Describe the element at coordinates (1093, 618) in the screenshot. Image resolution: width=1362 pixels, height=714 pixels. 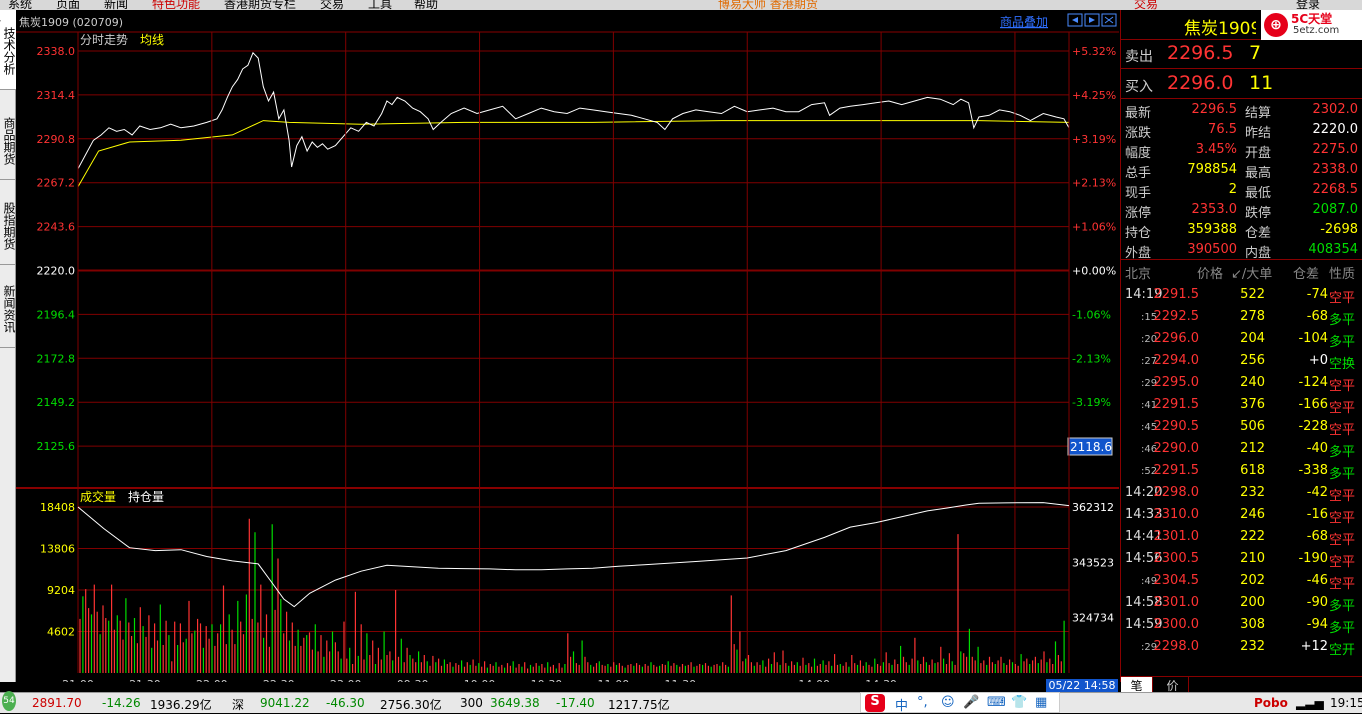
I see `oi-tick-label: 324734` at that location.